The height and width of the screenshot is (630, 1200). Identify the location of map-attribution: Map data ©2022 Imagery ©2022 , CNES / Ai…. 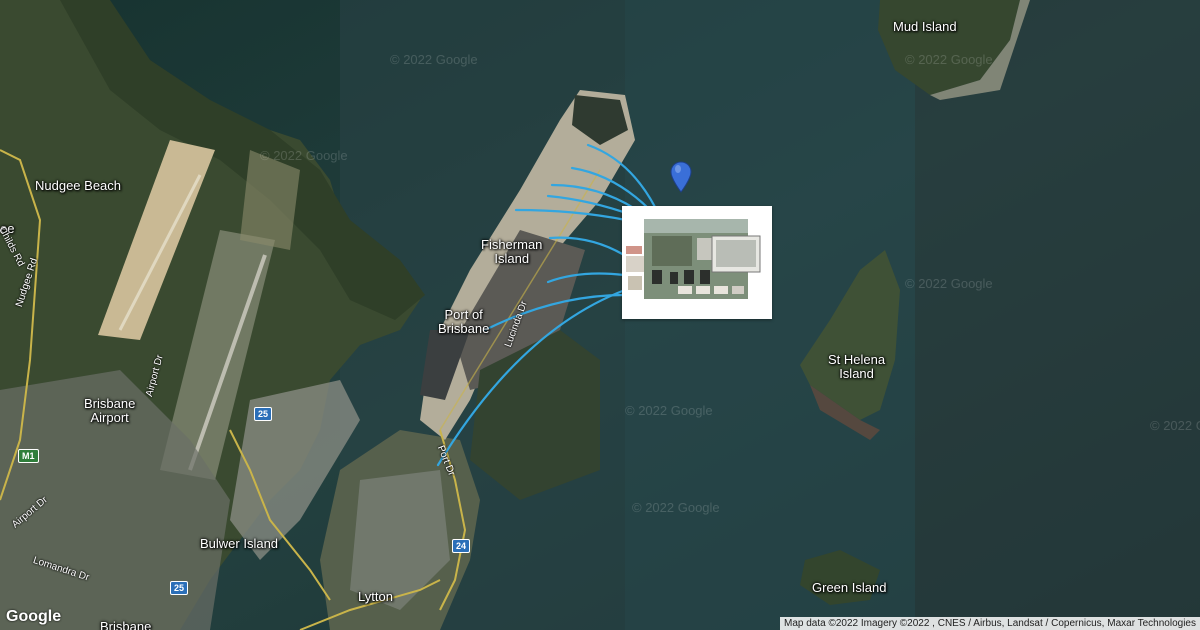
(990, 623).